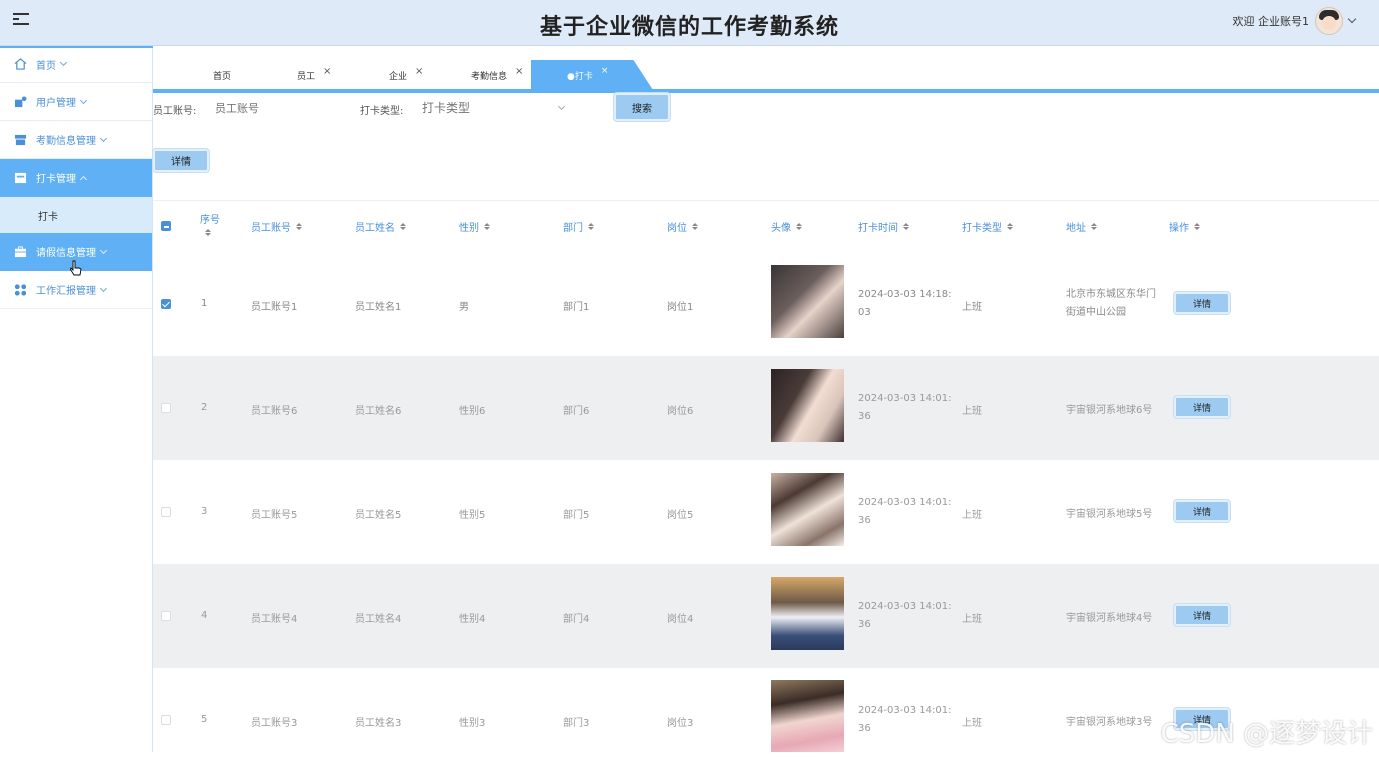 The image size is (1379, 772). Describe the element at coordinates (642, 107) in the screenshot. I see `search-button: 搜索` at that location.